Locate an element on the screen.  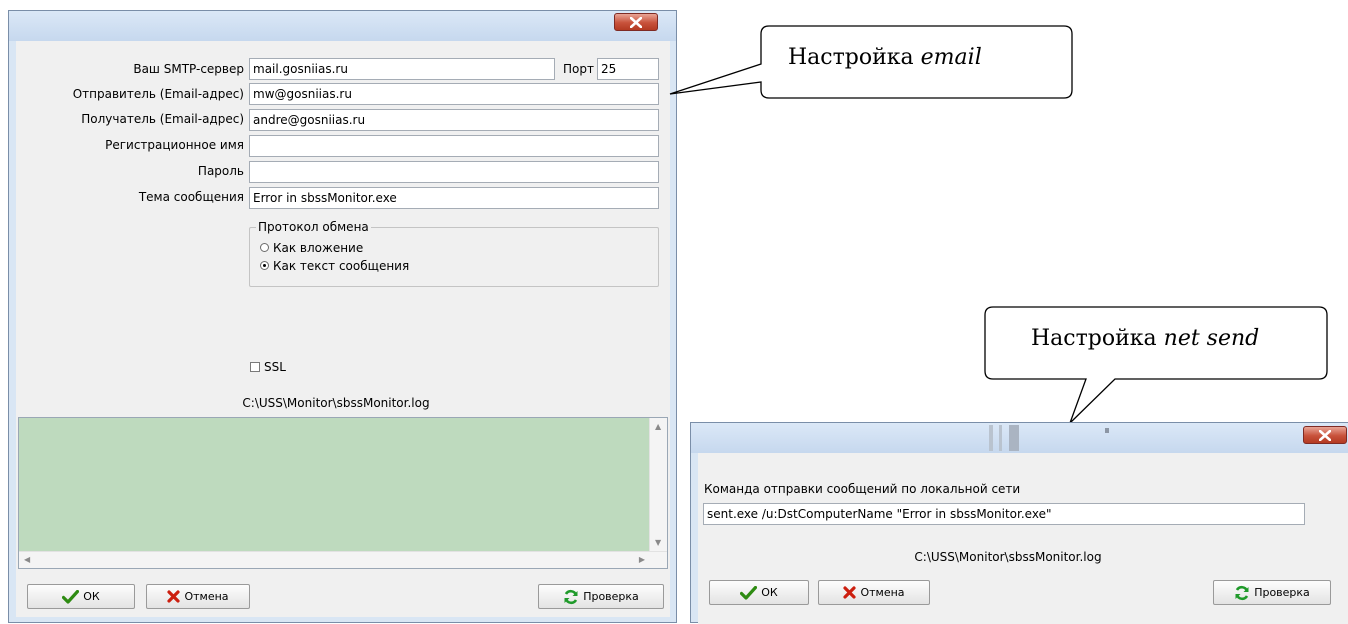
ok-button: ОК is located at coordinates (81, 596).